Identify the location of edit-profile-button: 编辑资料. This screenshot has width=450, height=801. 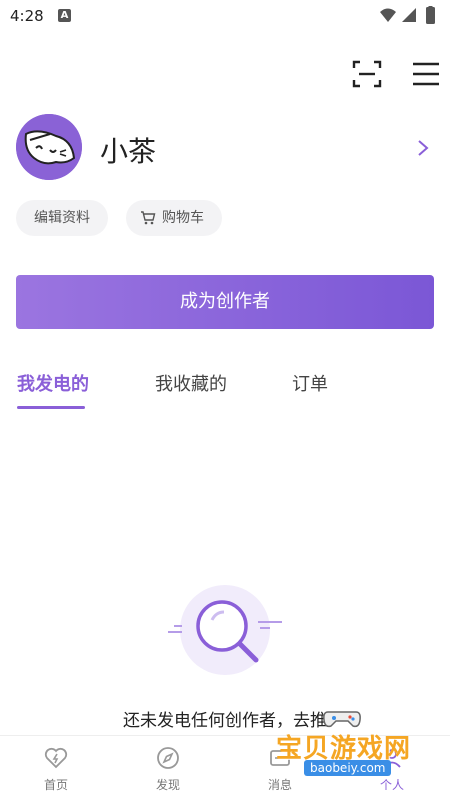
(62, 218).